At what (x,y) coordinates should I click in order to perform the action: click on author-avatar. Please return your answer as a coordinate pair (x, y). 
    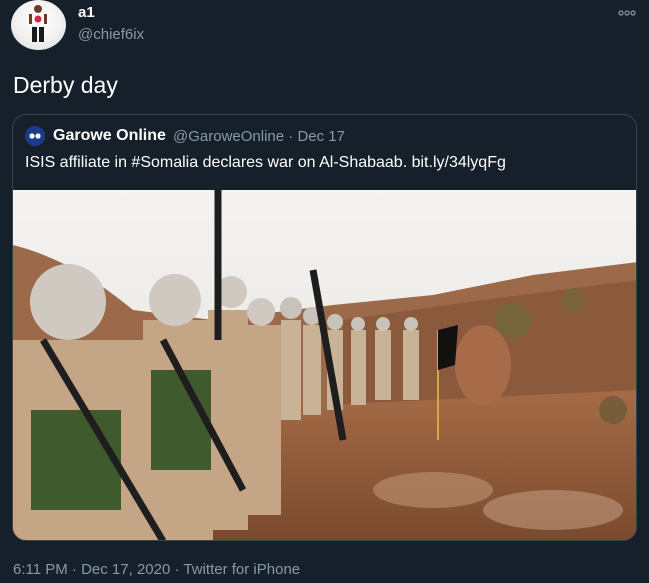
    Looking at the image, I should click on (38, 25).